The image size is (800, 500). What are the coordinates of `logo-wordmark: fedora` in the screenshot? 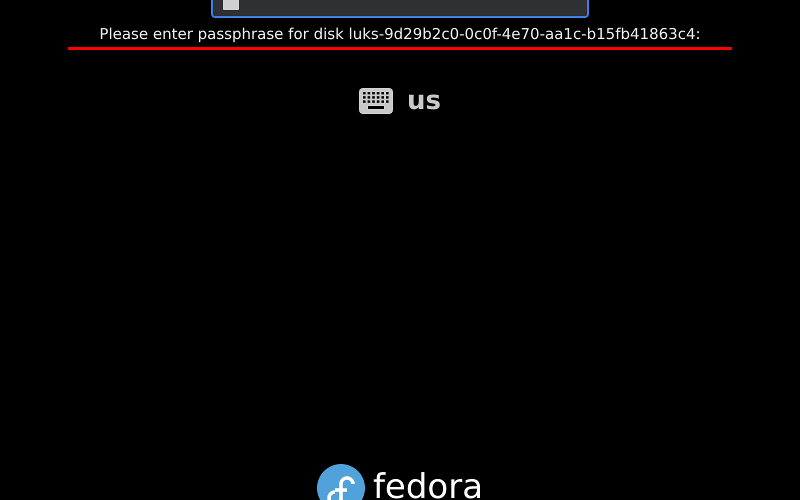 It's located at (428, 485).